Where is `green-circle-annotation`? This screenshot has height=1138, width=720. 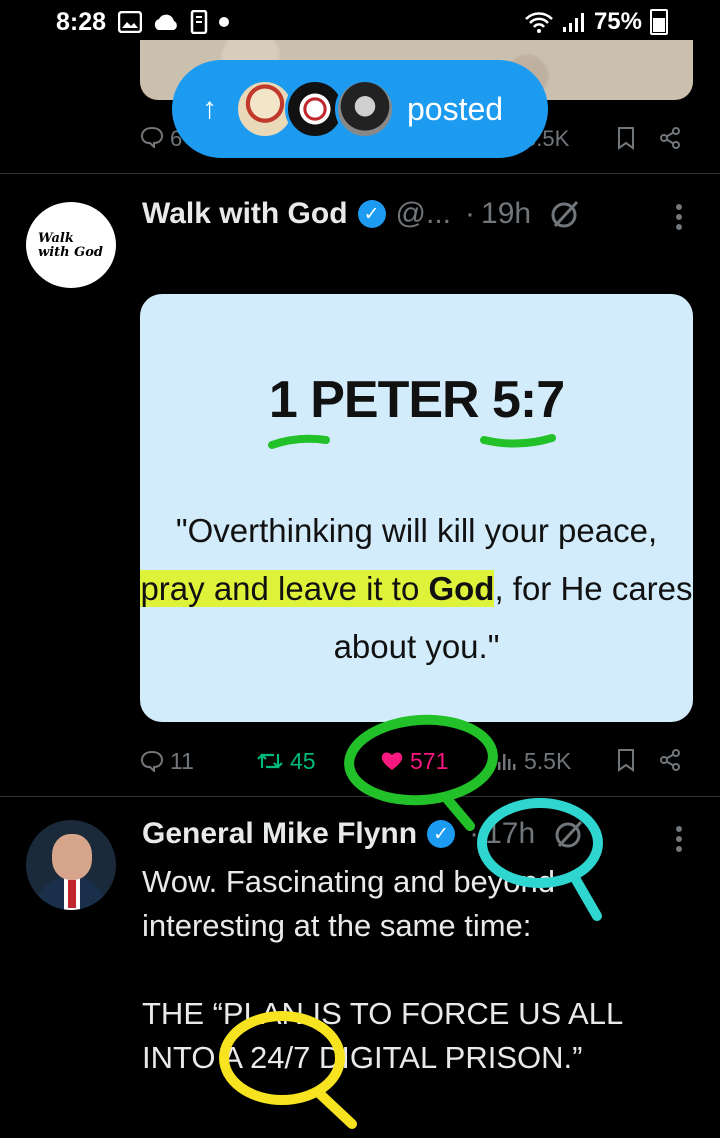
green-circle-annotation is located at coordinates (421, 772).